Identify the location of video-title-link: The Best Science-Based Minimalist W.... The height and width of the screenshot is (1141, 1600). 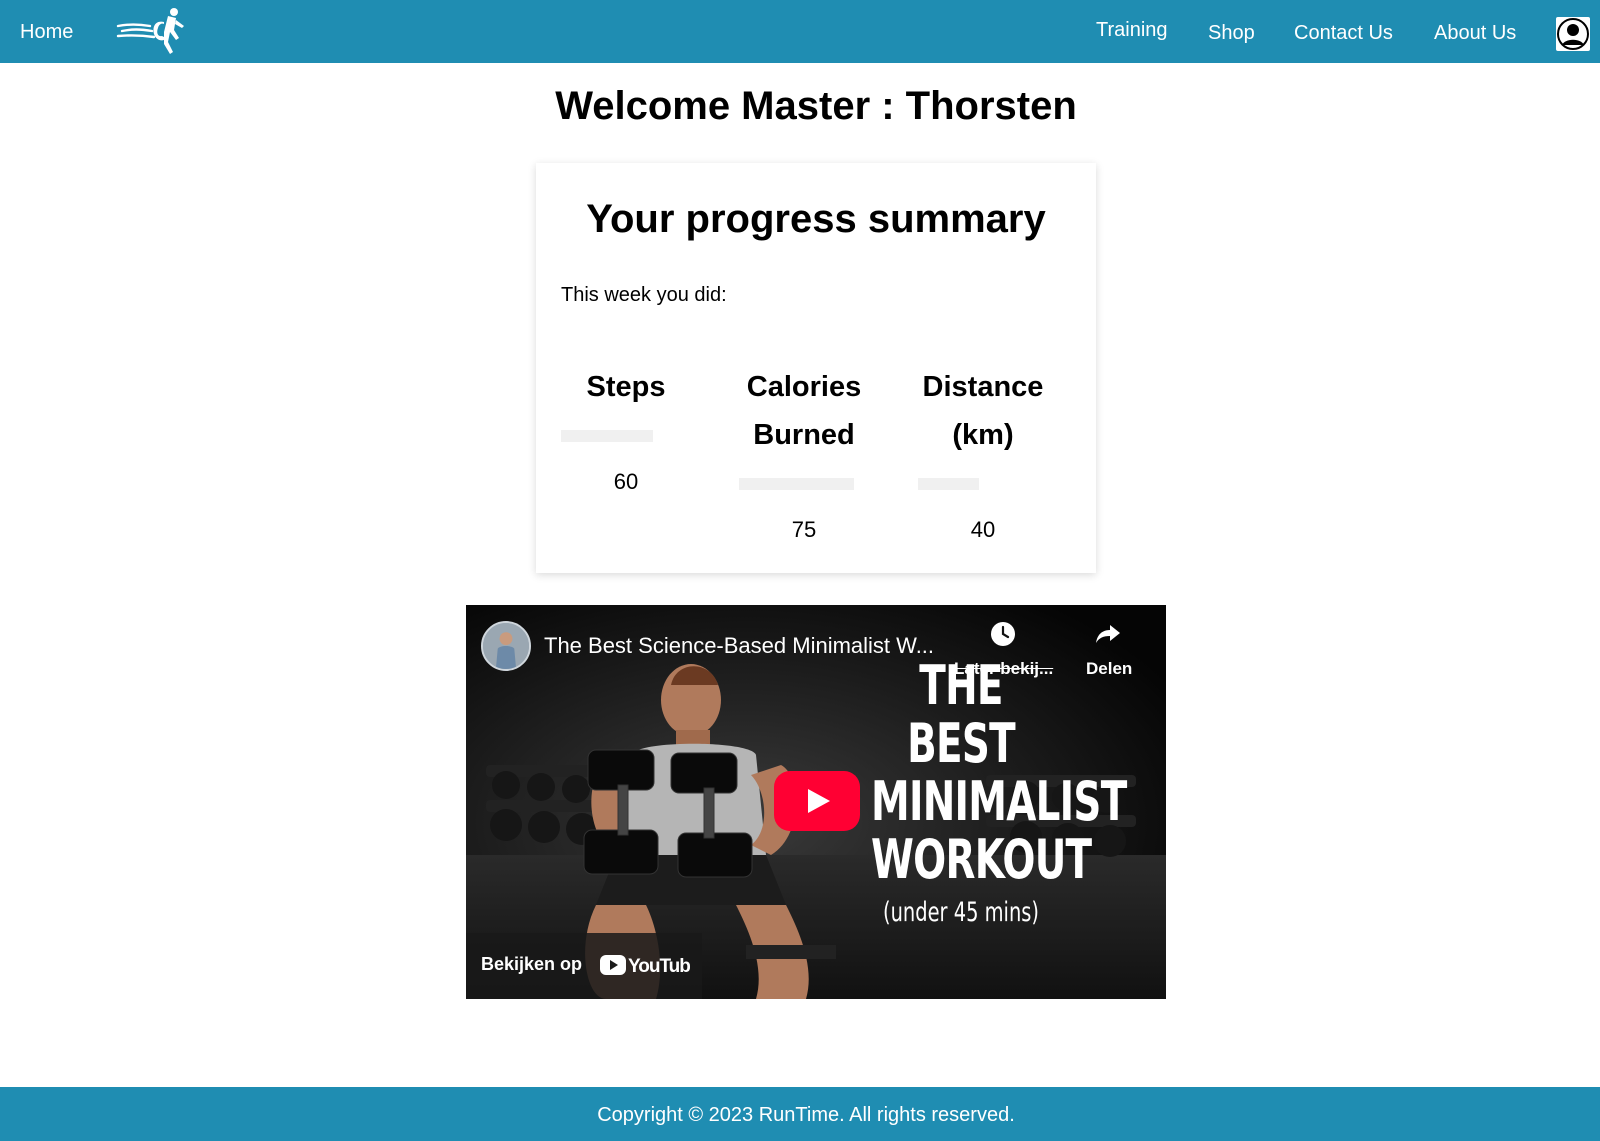
(739, 646).